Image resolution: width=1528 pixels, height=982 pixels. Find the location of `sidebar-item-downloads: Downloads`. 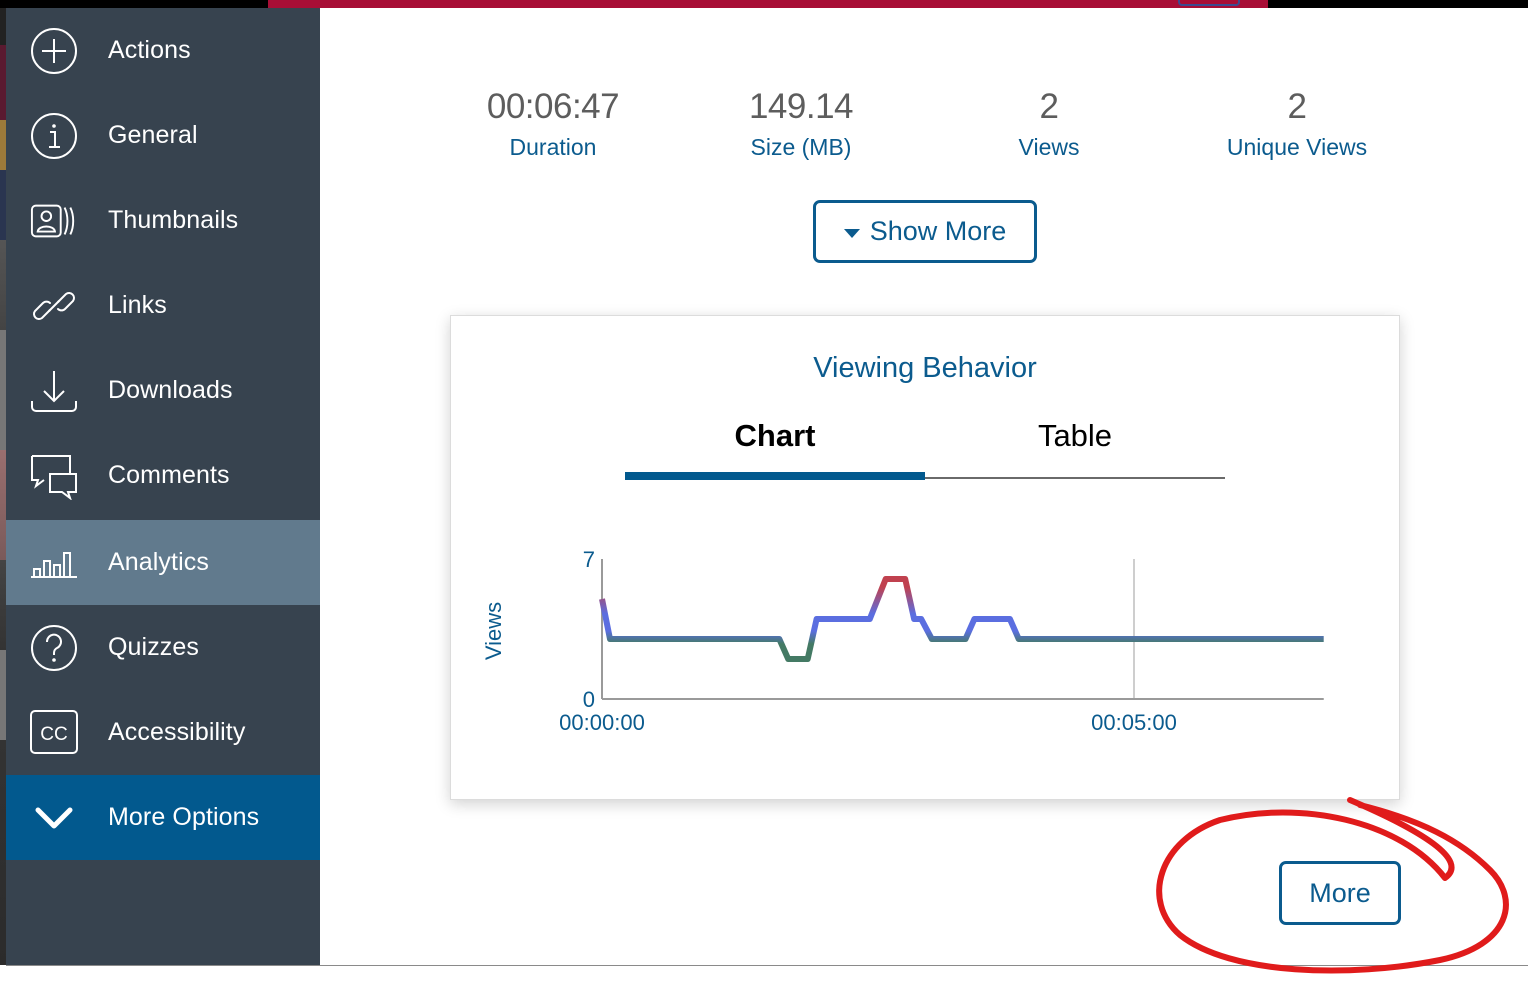

sidebar-item-downloads: Downloads is located at coordinates (163, 390).